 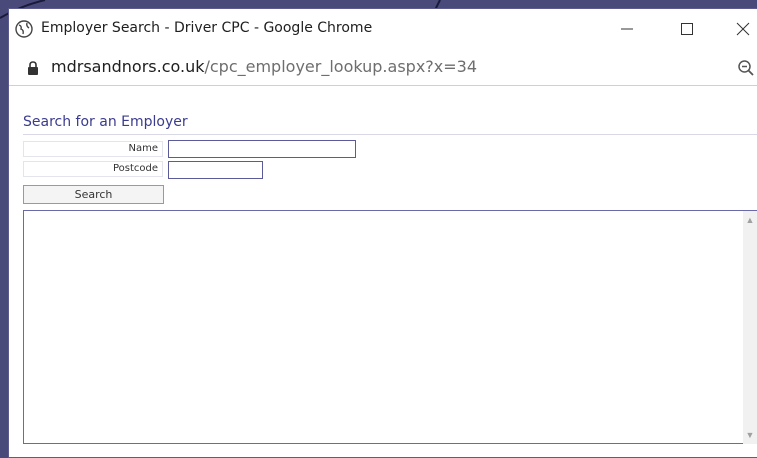 I want to click on postcode-input, so click(x=215, y=170).